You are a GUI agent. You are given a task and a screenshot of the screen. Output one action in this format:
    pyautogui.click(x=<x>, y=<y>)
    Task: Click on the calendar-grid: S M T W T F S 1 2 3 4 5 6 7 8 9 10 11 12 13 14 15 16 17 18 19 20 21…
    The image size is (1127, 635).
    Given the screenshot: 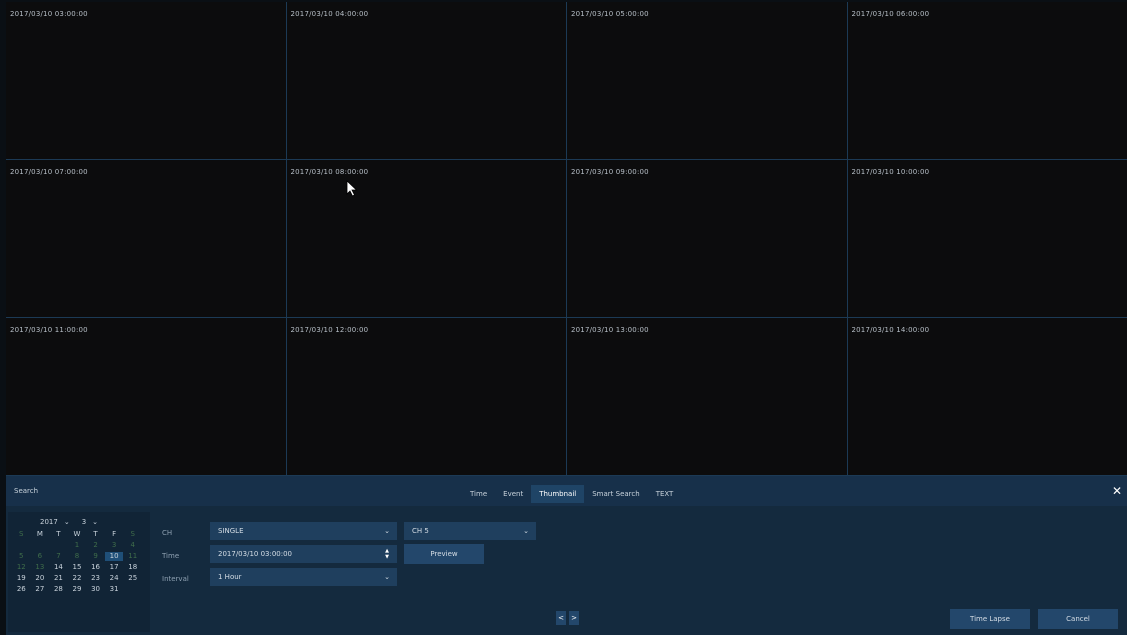 What is the action you would take?
    pyautogui.click(x=77, y=562)
    